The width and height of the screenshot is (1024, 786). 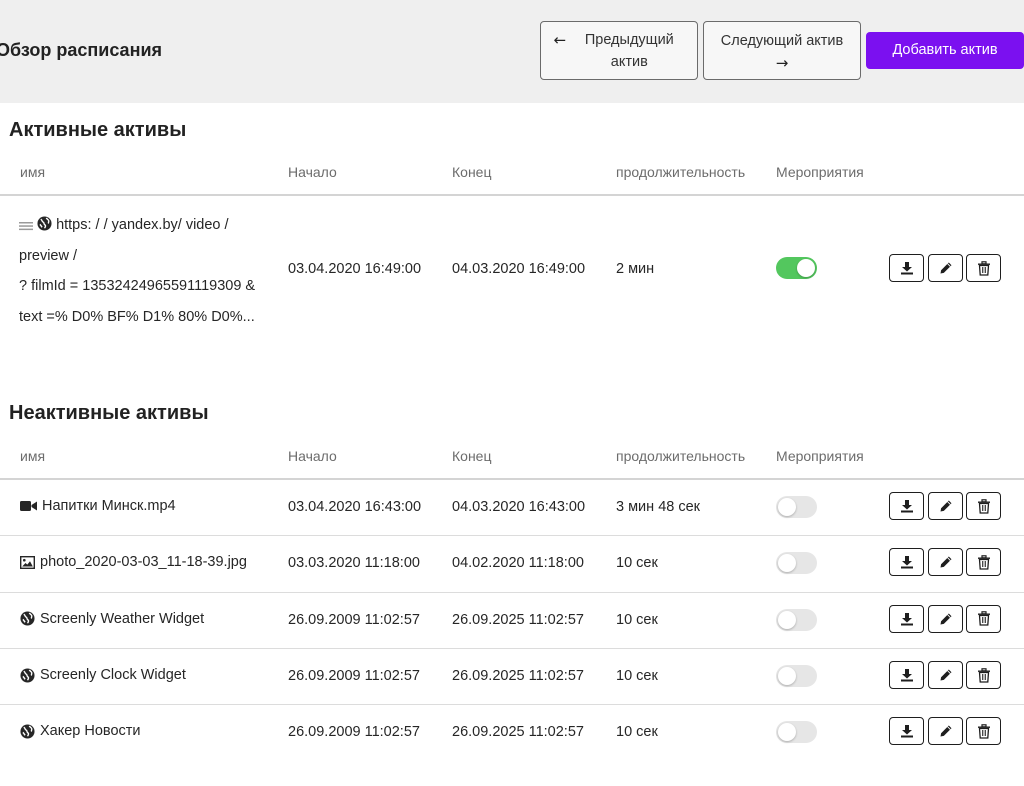 I want to click on add-asset-button: Добавить актив, so click(x=945, y=50).